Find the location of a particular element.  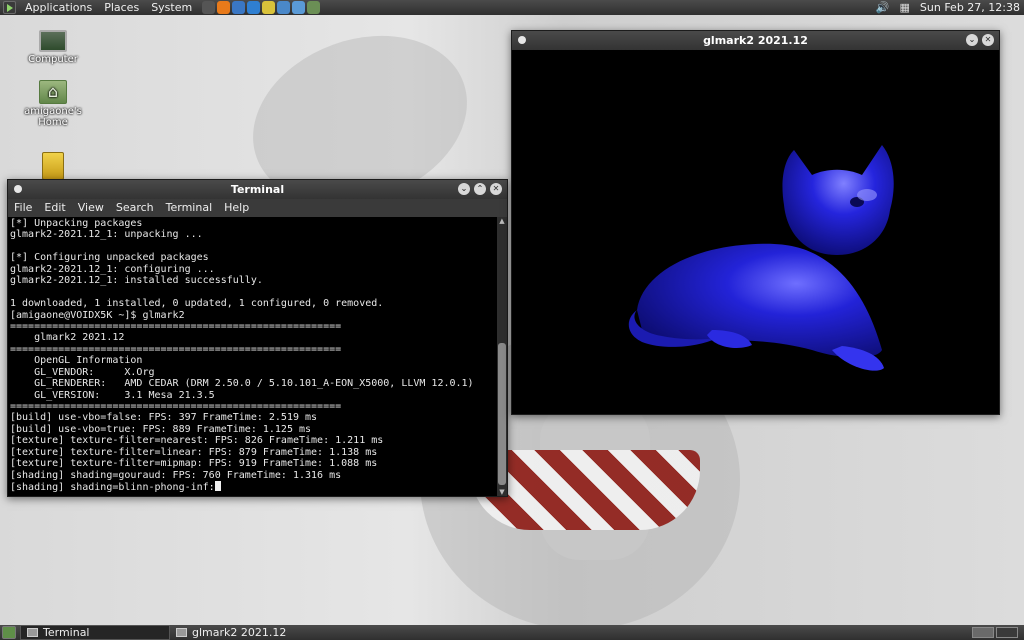

desktop-icon-label: amigaone's Home is located at coordinates (53, 117).